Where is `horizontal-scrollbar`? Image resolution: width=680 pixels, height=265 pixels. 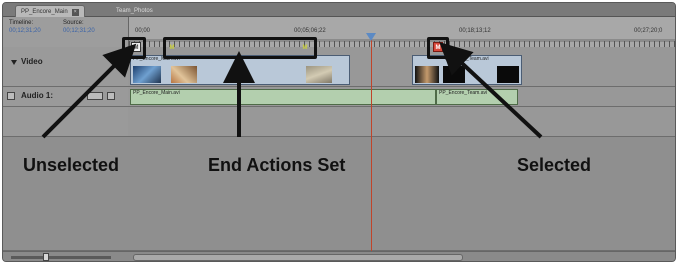 horizontal-scrollbar is located at coordinates (339, 256).